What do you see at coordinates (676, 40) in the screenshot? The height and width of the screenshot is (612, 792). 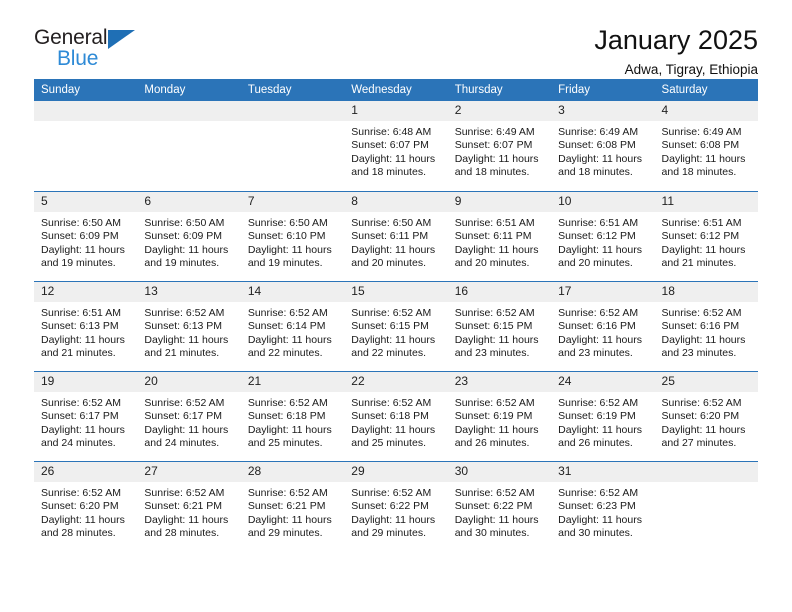 I see `page-title: January 2025` at bounding box center [676, 40].